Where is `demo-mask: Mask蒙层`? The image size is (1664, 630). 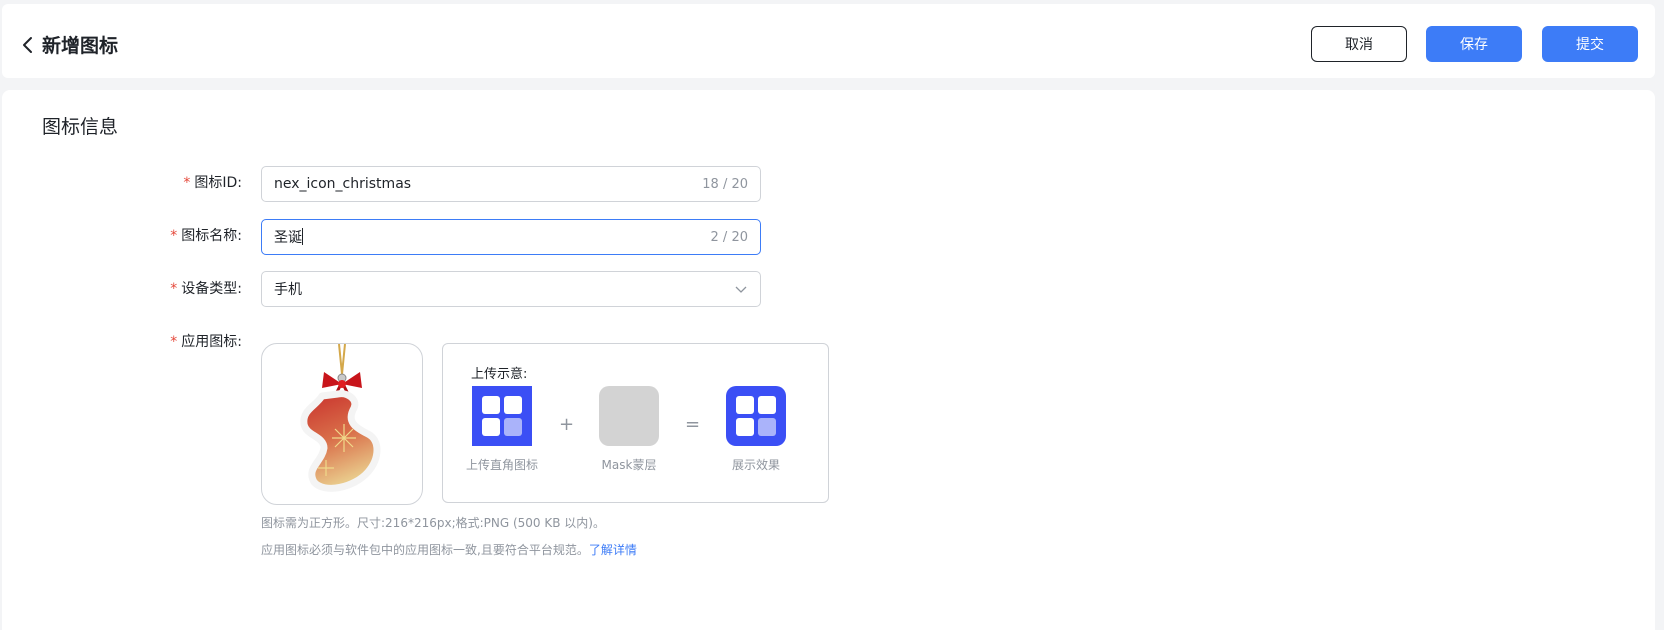
demo-mask: Mask蒙层 is located at coordinates (629, 429).